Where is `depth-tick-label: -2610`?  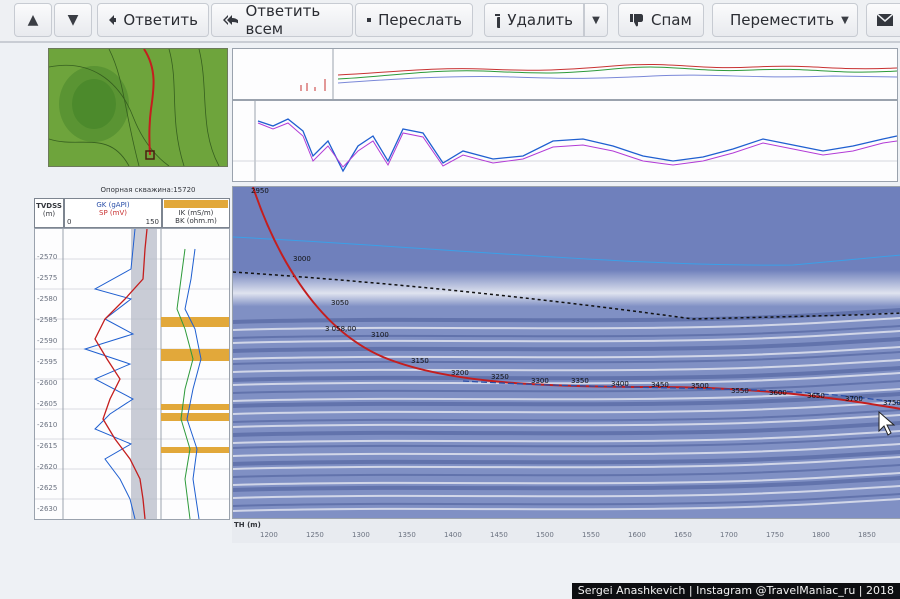 depth-tick-label: -2610 is located at coordinates (47, 425).